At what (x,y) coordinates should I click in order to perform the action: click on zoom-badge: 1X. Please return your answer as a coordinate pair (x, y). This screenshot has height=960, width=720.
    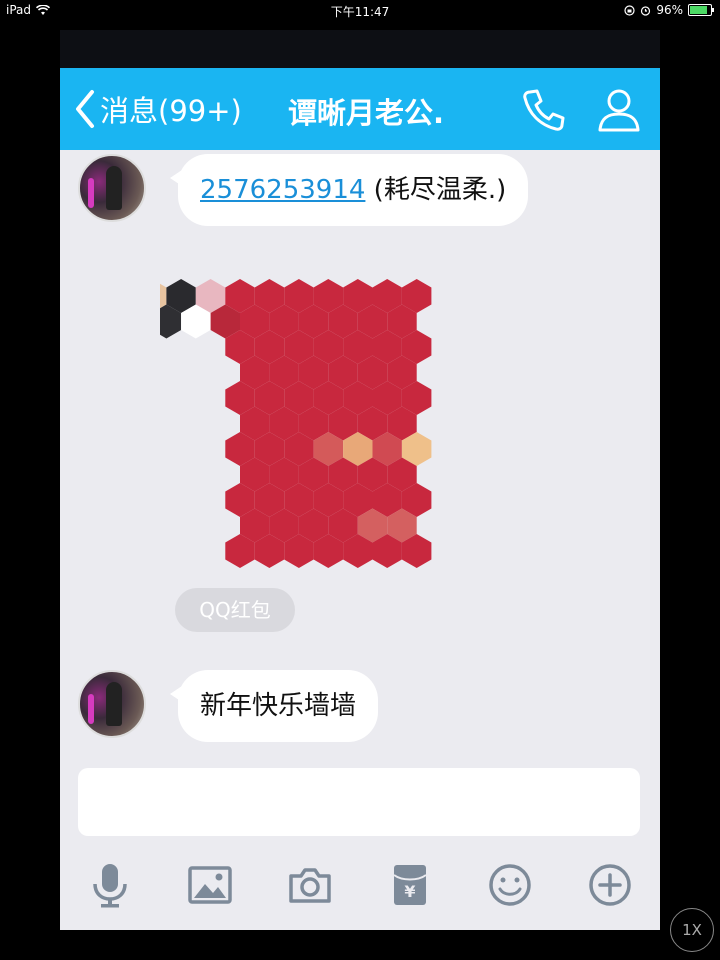
    Looking at the image, I should click on (692, 930).